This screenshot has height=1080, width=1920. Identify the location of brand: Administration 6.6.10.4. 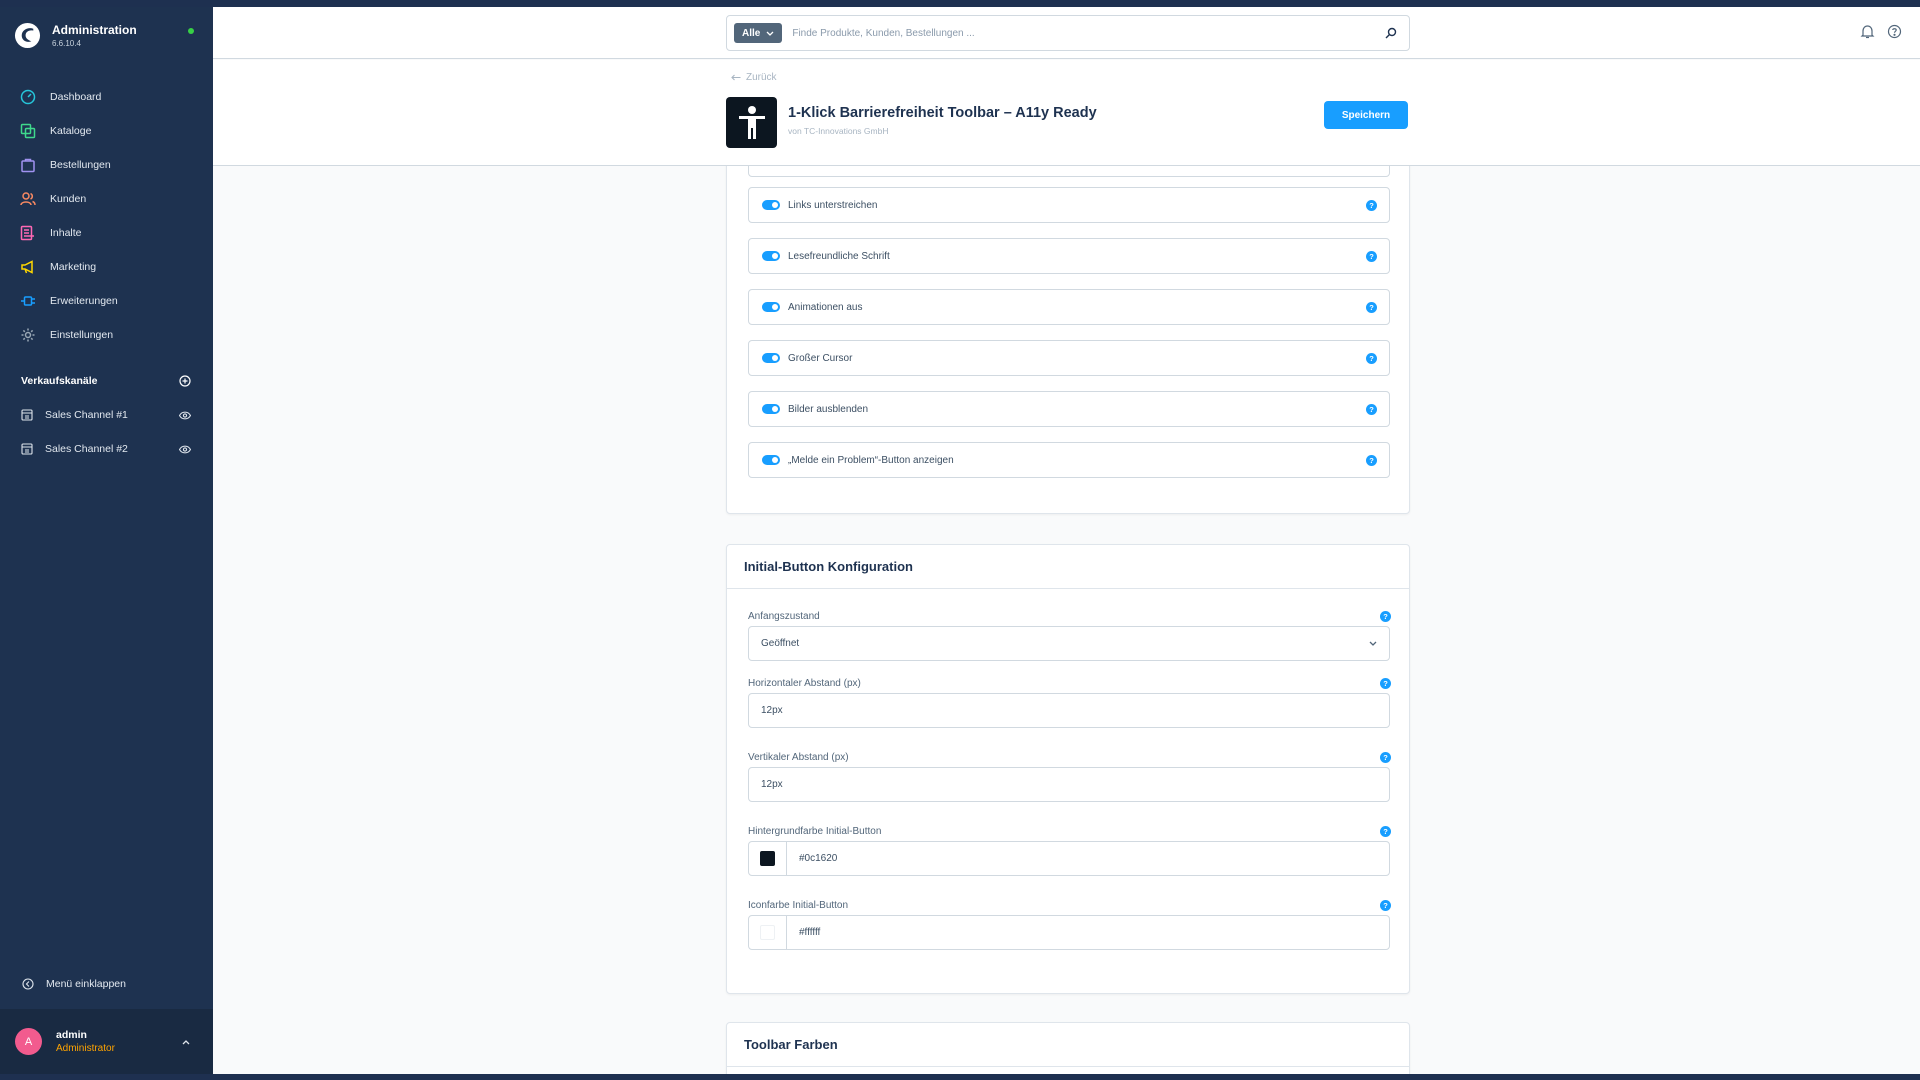
(75, 35).